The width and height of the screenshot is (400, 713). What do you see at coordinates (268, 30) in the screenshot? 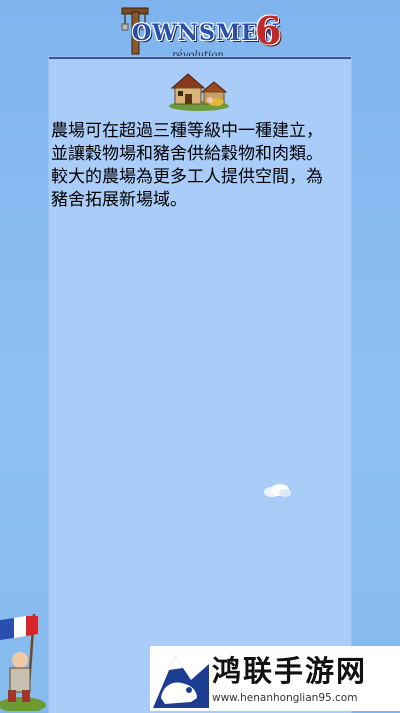
I see `logo-number: 6` at bounding box center [268, 30].